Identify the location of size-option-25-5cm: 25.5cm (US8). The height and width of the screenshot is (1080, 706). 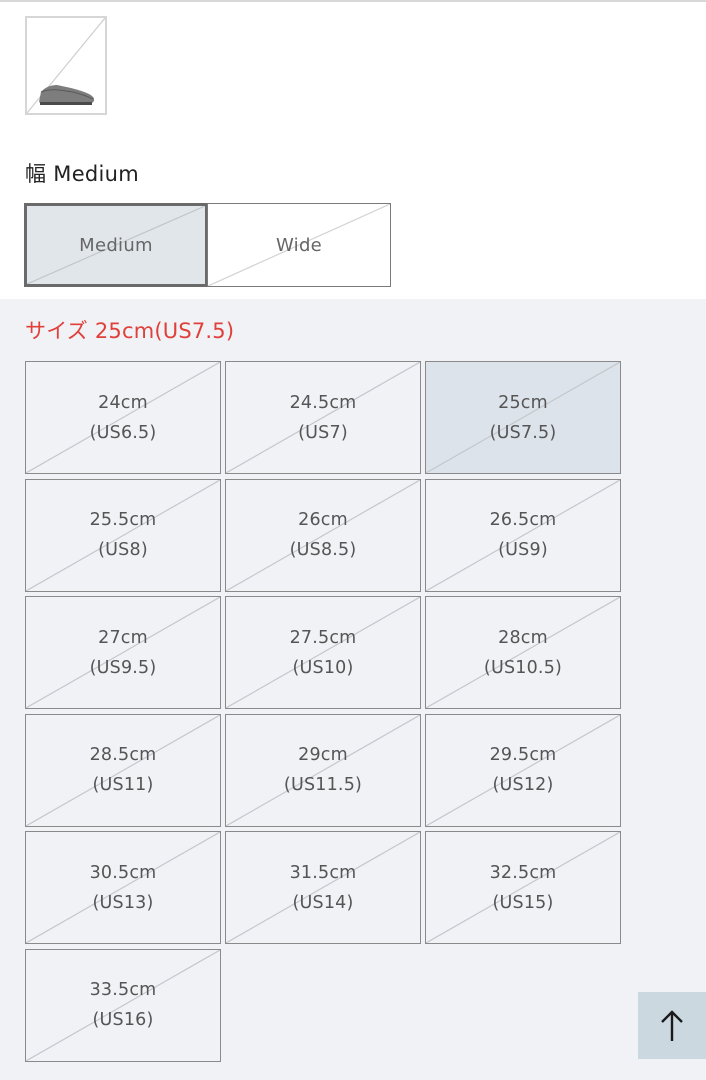
(123, 535).